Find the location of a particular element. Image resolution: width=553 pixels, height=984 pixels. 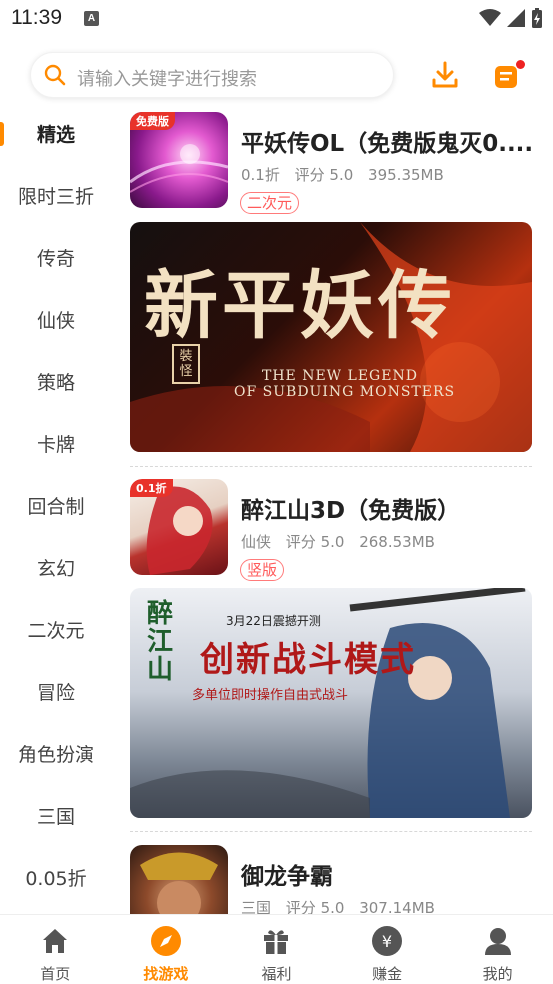

game-meta: 仙侠 评分 5.0 268.53MB is located at coordinates (343, 541).